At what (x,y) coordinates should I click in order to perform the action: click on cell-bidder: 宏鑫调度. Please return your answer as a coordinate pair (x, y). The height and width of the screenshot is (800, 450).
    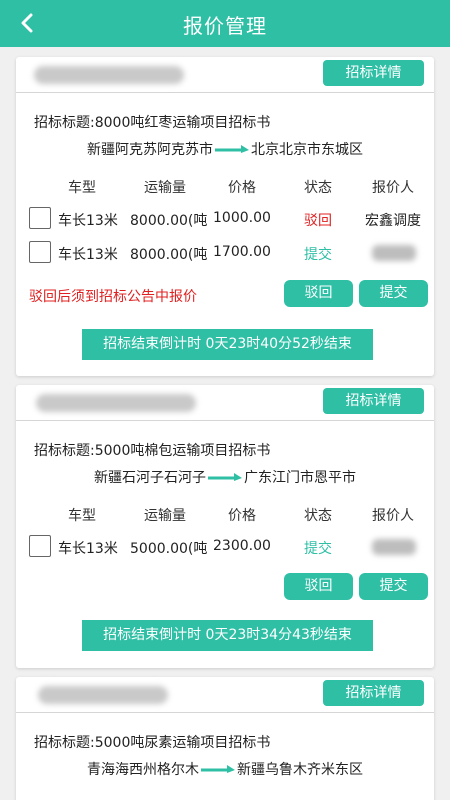
    Looking at the image, I should click on (393, 221).